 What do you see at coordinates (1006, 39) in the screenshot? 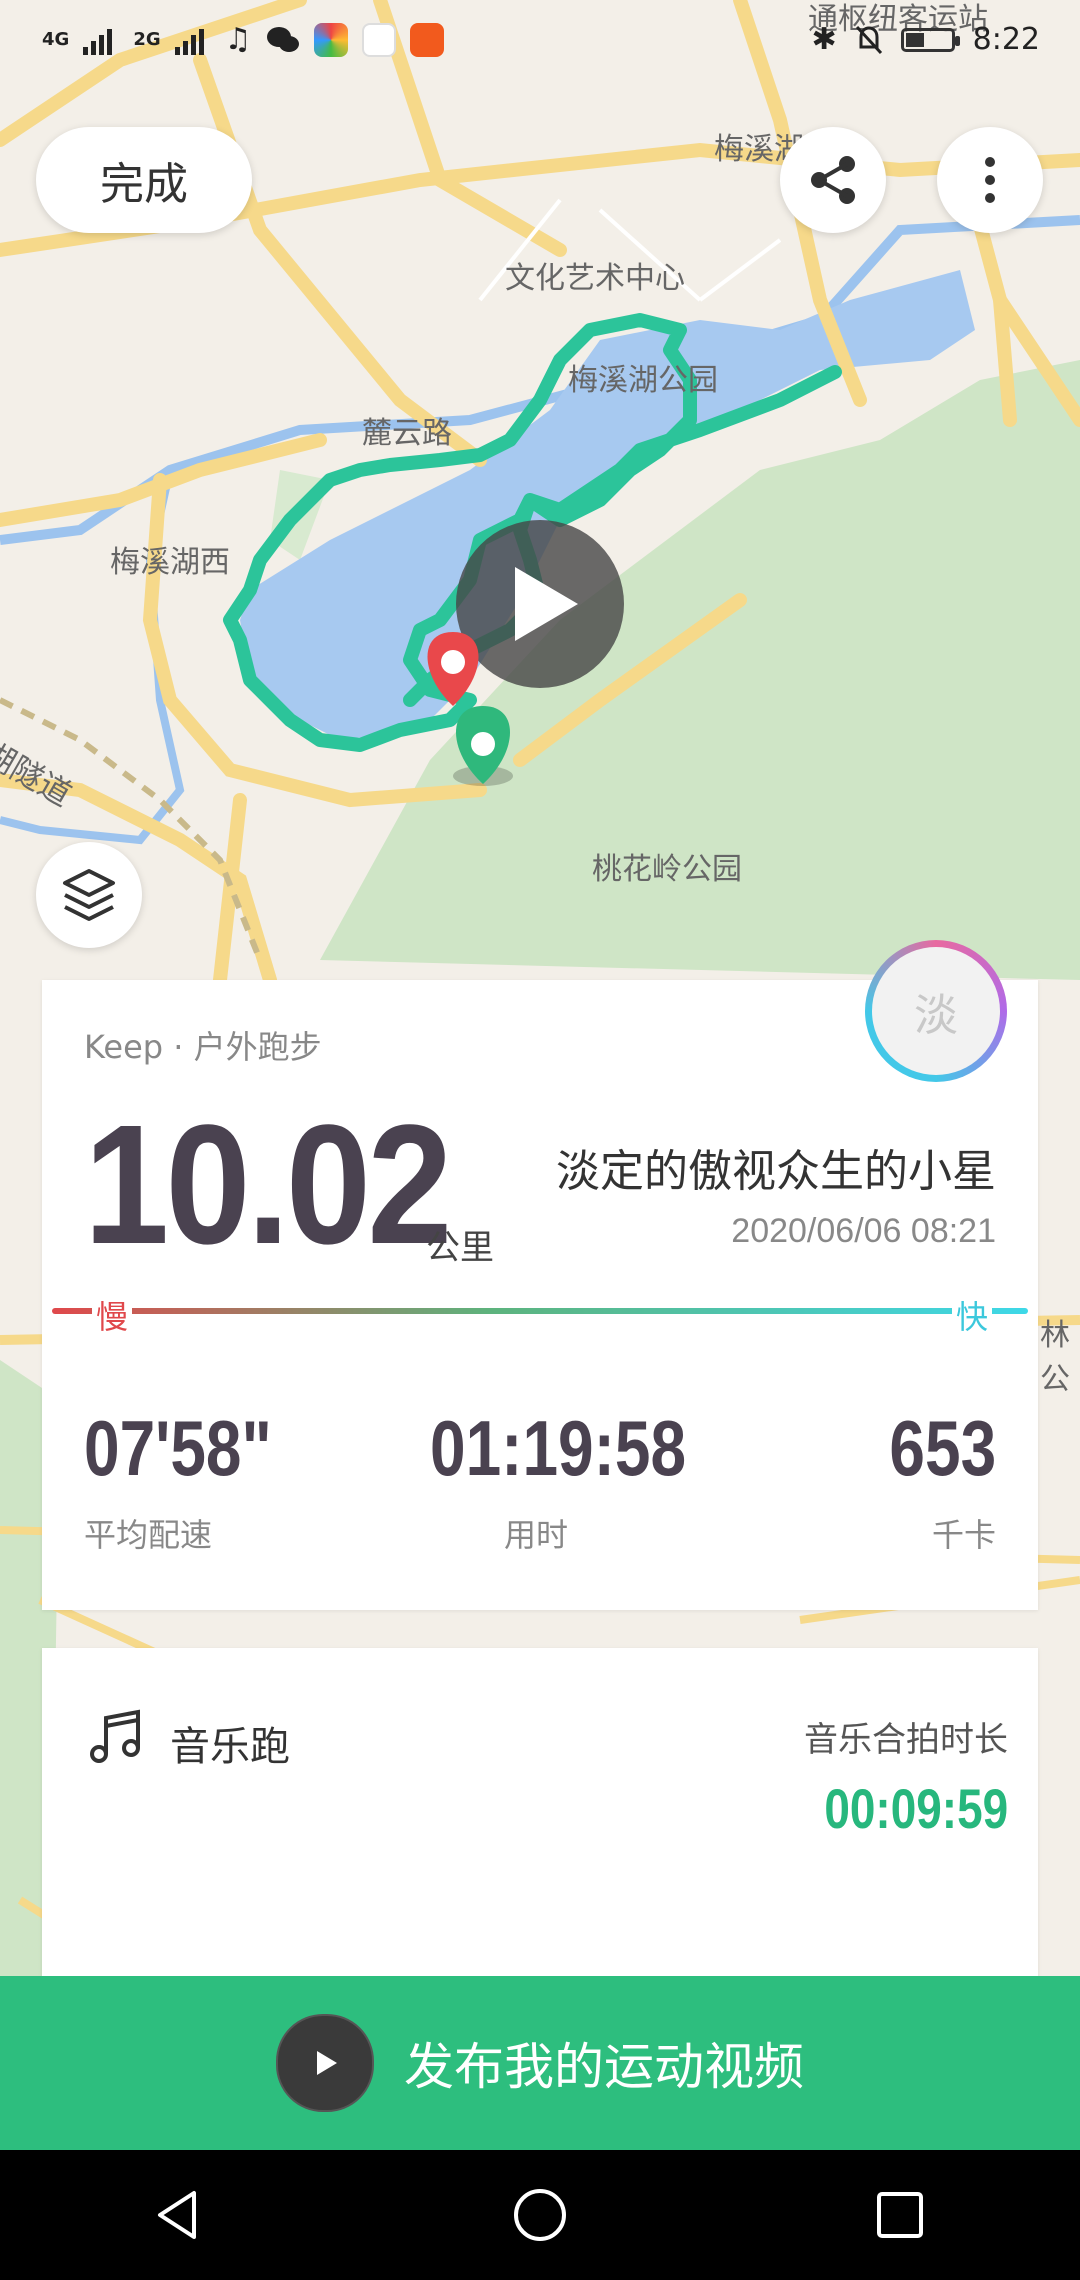
I see `clock-time: 8:22` at bounding box center [1006, 39].